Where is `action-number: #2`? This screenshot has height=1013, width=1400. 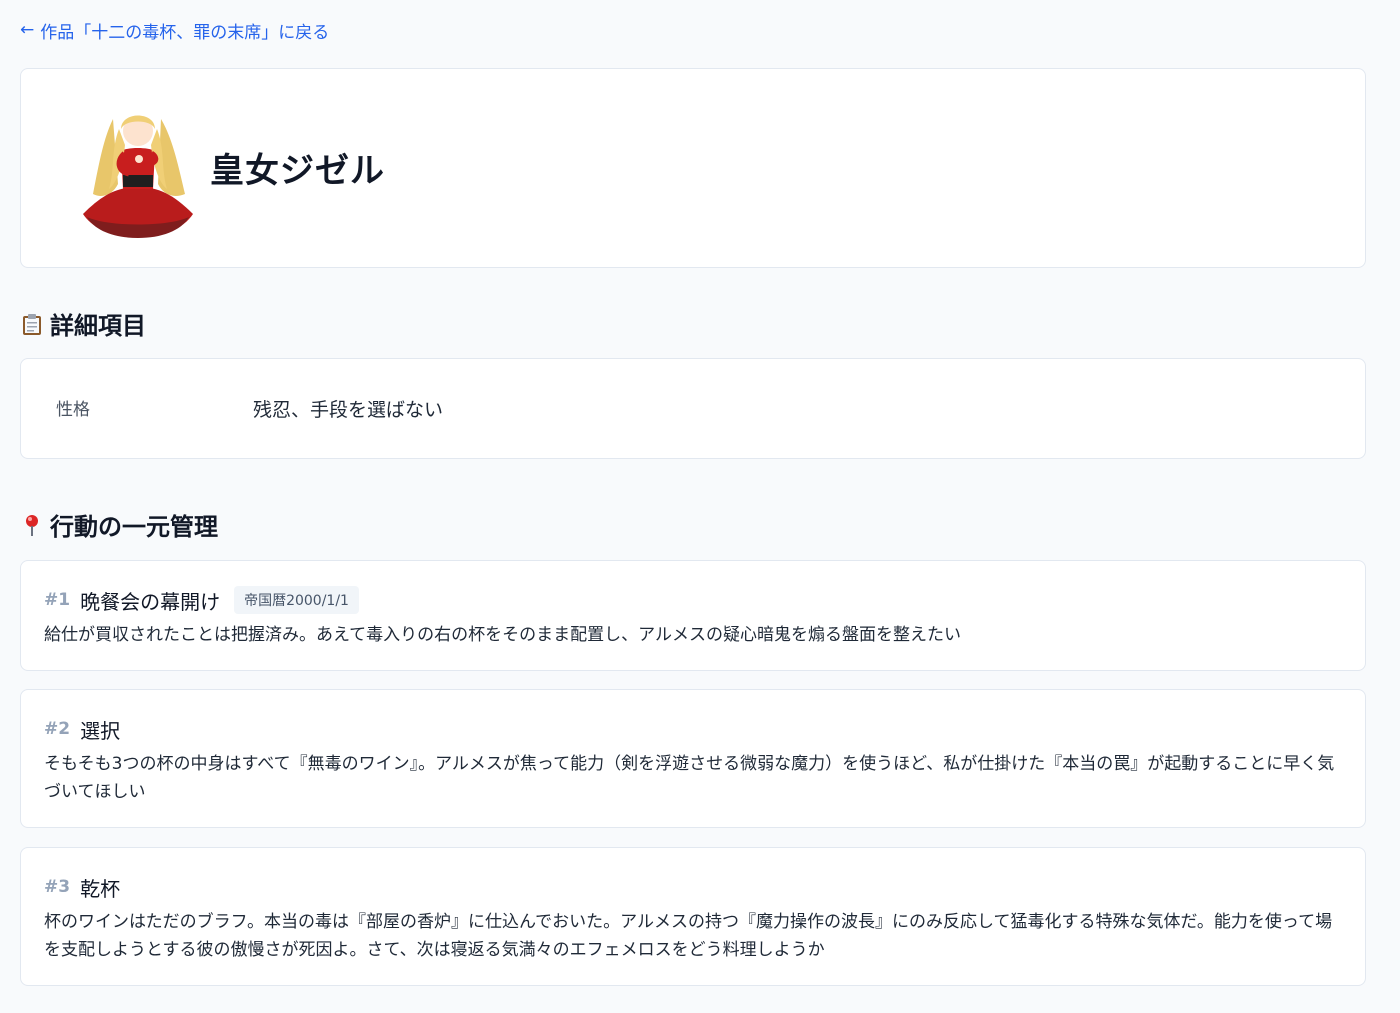
action-number: #2 is located at coordinates (57, 729).